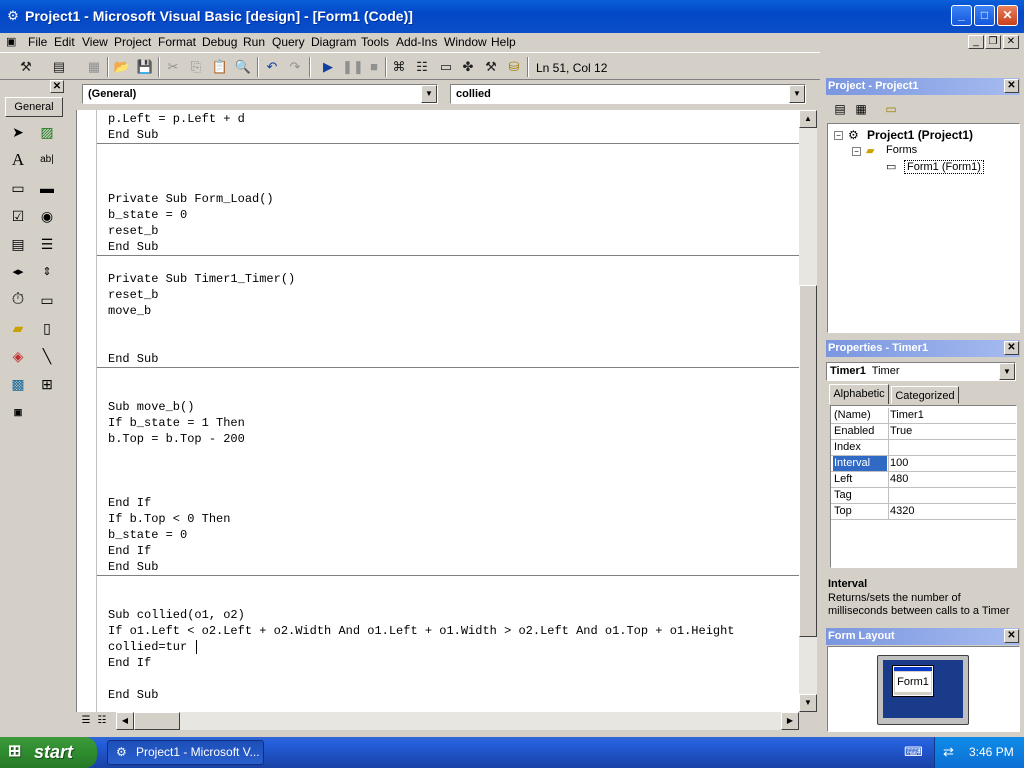 Image resolution: width=1024 pixels, height=768 pixels. Describe the element at coordinates (86, 721) in the screenshot. I see `procedure-view-icon: ☰` at that location.